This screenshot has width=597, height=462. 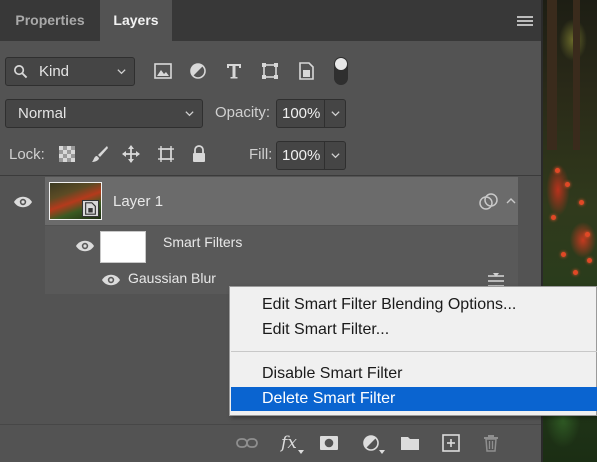 I want to click on smart-filters-visibility-eye-icon, so click(x=85, y=246).